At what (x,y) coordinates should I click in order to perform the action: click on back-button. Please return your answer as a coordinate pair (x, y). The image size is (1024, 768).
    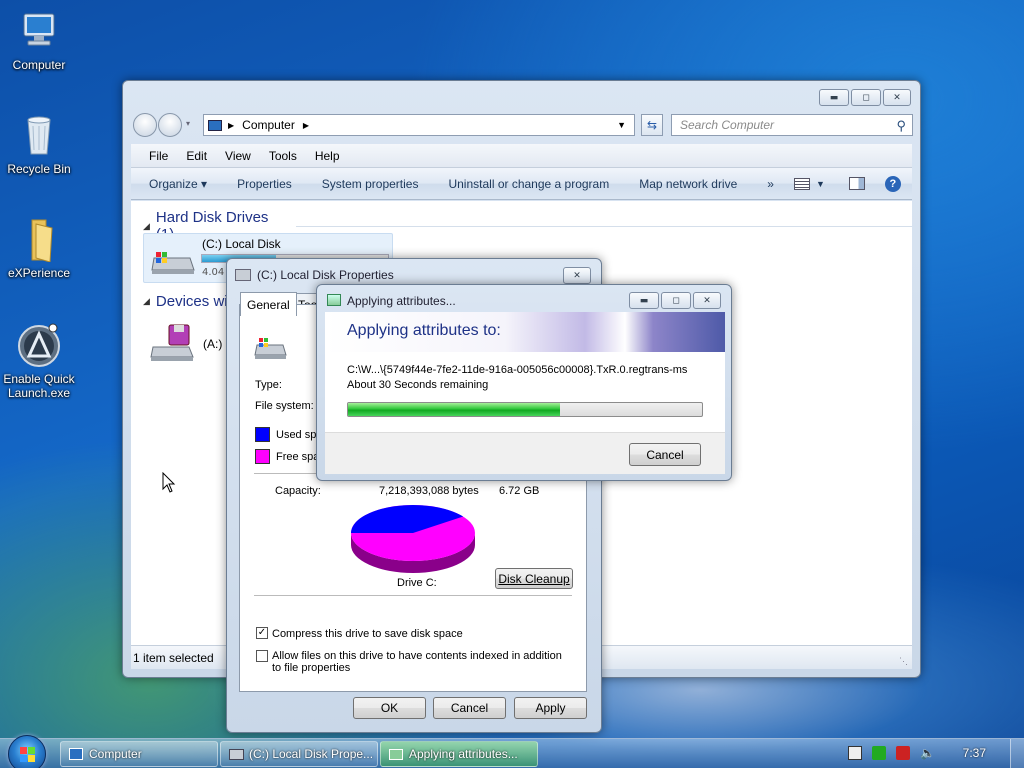
    Looking at the image, I should click on (145, 125).